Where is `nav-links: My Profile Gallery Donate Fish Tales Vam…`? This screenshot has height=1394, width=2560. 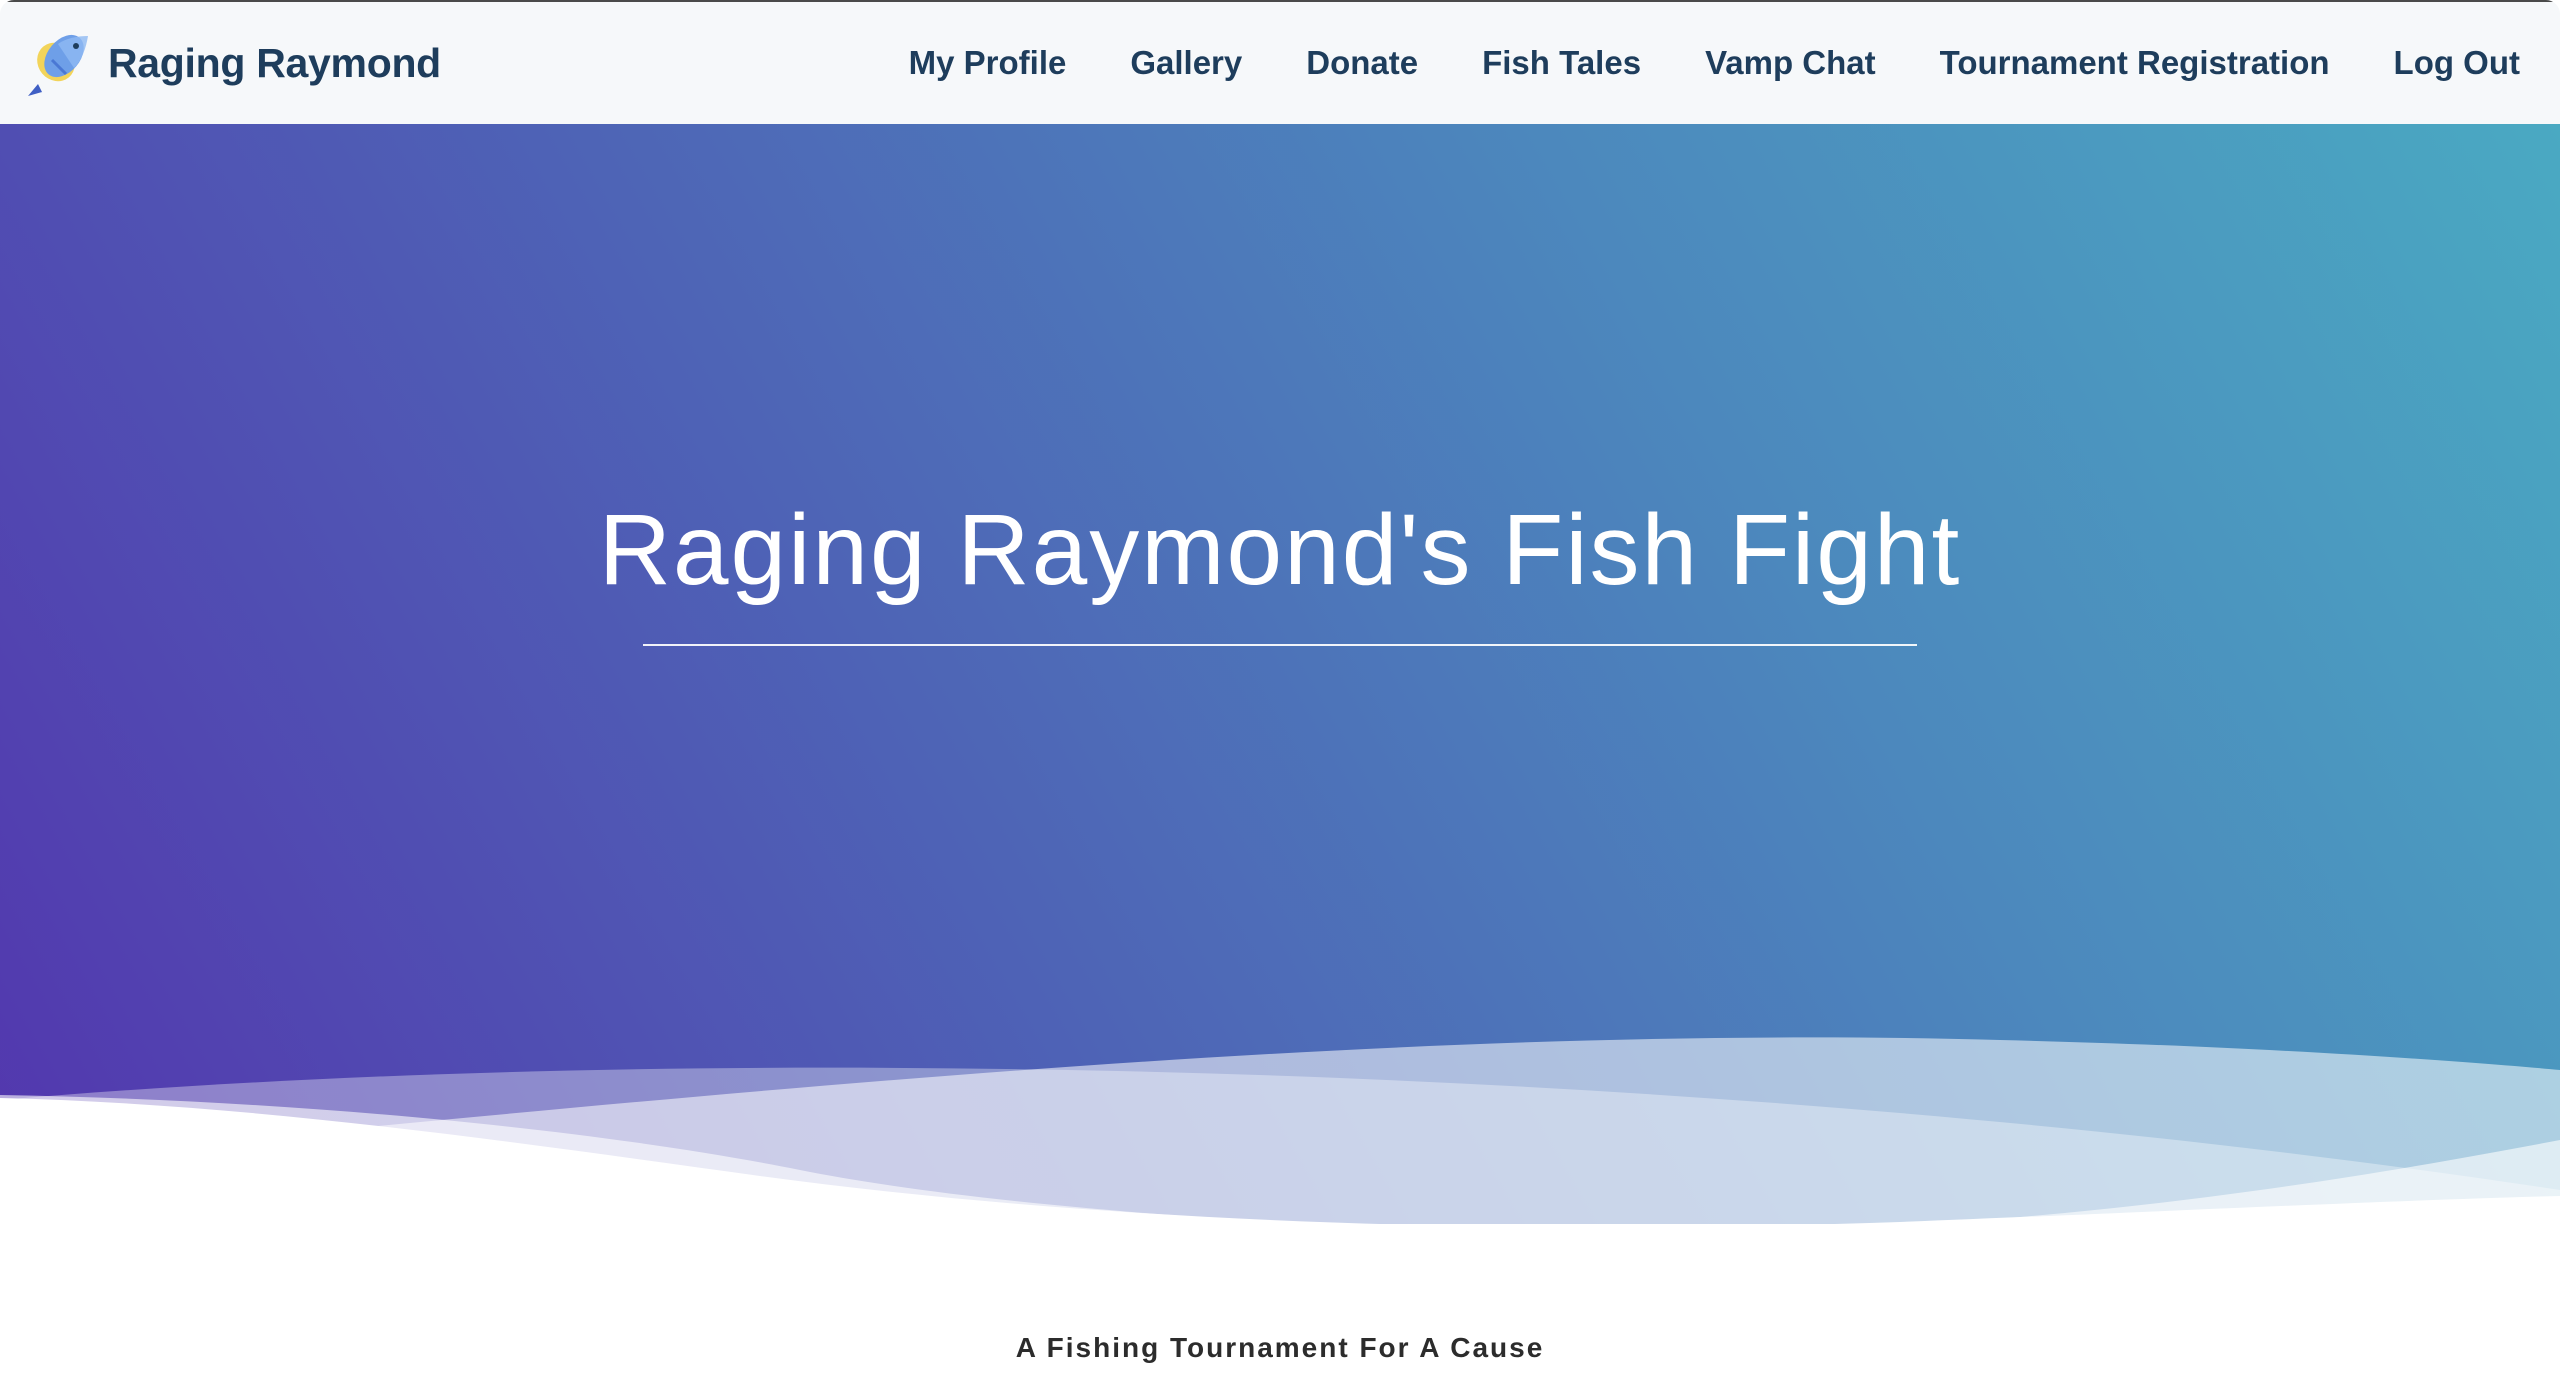
nav-links: My Profile Gallery Donate Fish Tales Vam… is located at coordinates (1714, 63).